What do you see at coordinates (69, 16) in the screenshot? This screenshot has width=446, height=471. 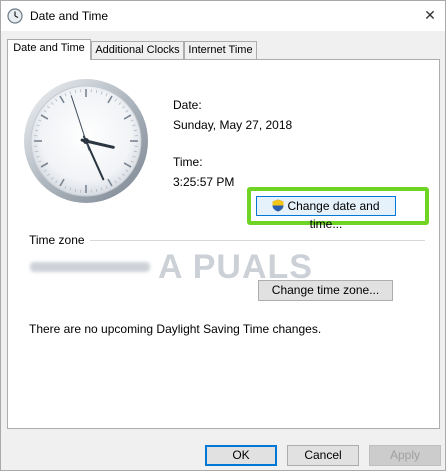 I see `window-title: Date and Time` at bounding box center [69, 16].